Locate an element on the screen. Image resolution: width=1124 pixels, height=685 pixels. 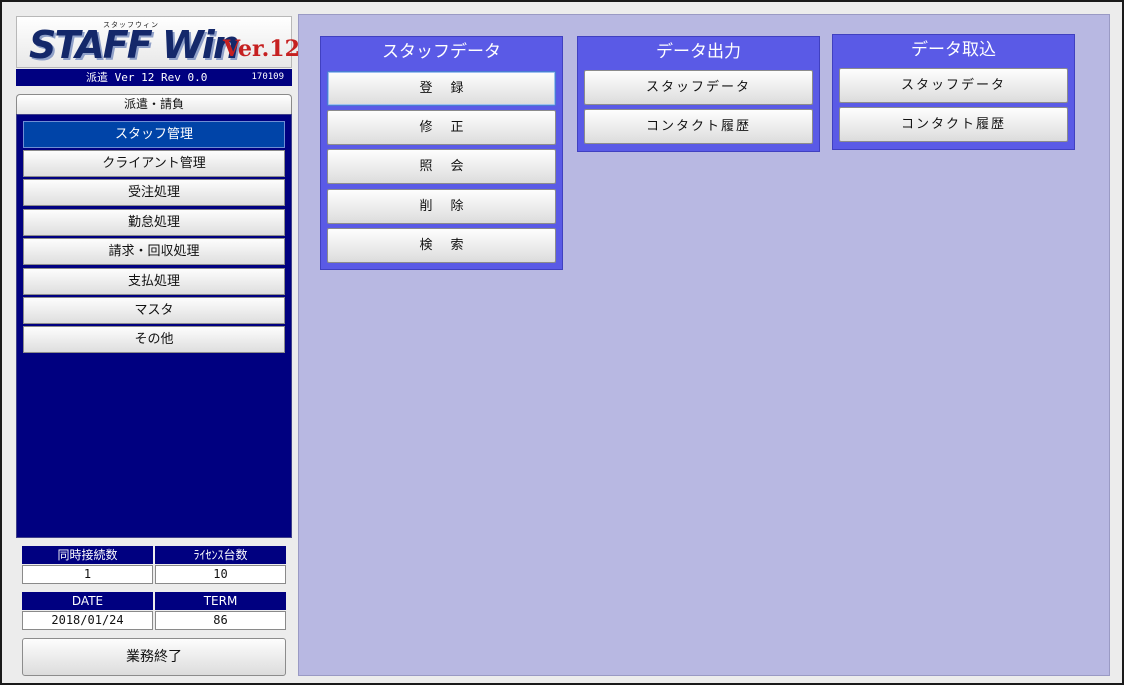
register-button: 登録 is located at coordinates (441, 88).